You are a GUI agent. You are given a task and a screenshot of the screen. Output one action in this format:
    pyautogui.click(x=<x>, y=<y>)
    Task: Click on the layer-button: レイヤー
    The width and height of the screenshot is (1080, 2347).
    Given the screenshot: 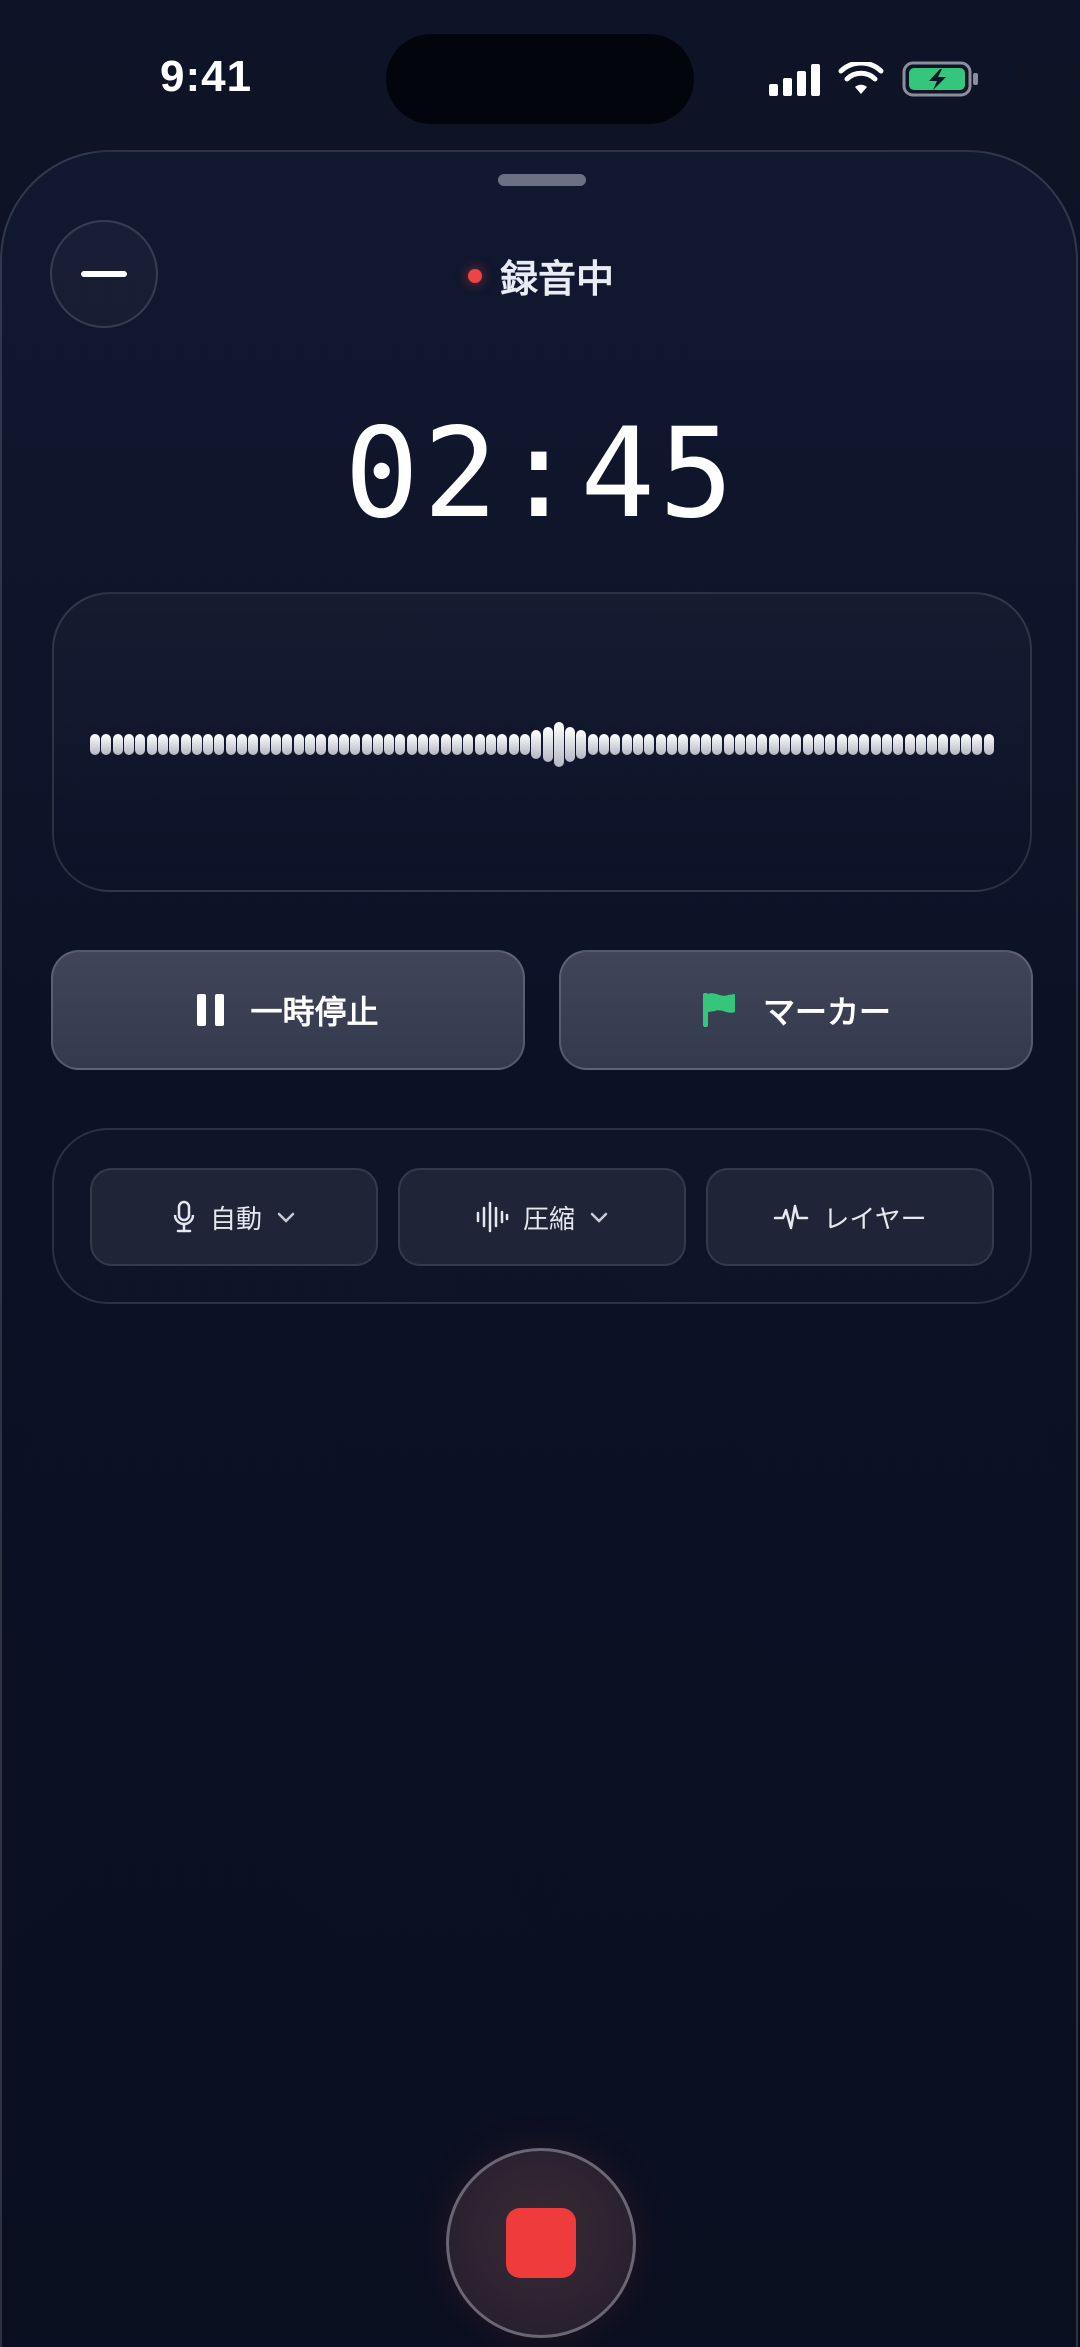 What is the action you would take?
    pyautogui.click(x=850, y=1217)
    